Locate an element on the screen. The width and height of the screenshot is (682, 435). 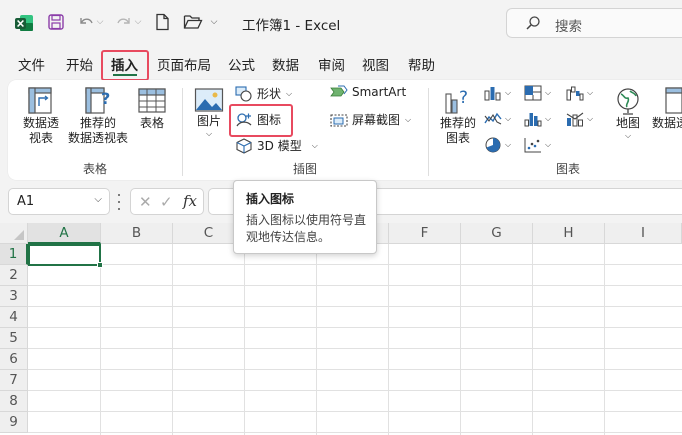
tooltip-title: 插入图标 is located at coordinates (270, 199).